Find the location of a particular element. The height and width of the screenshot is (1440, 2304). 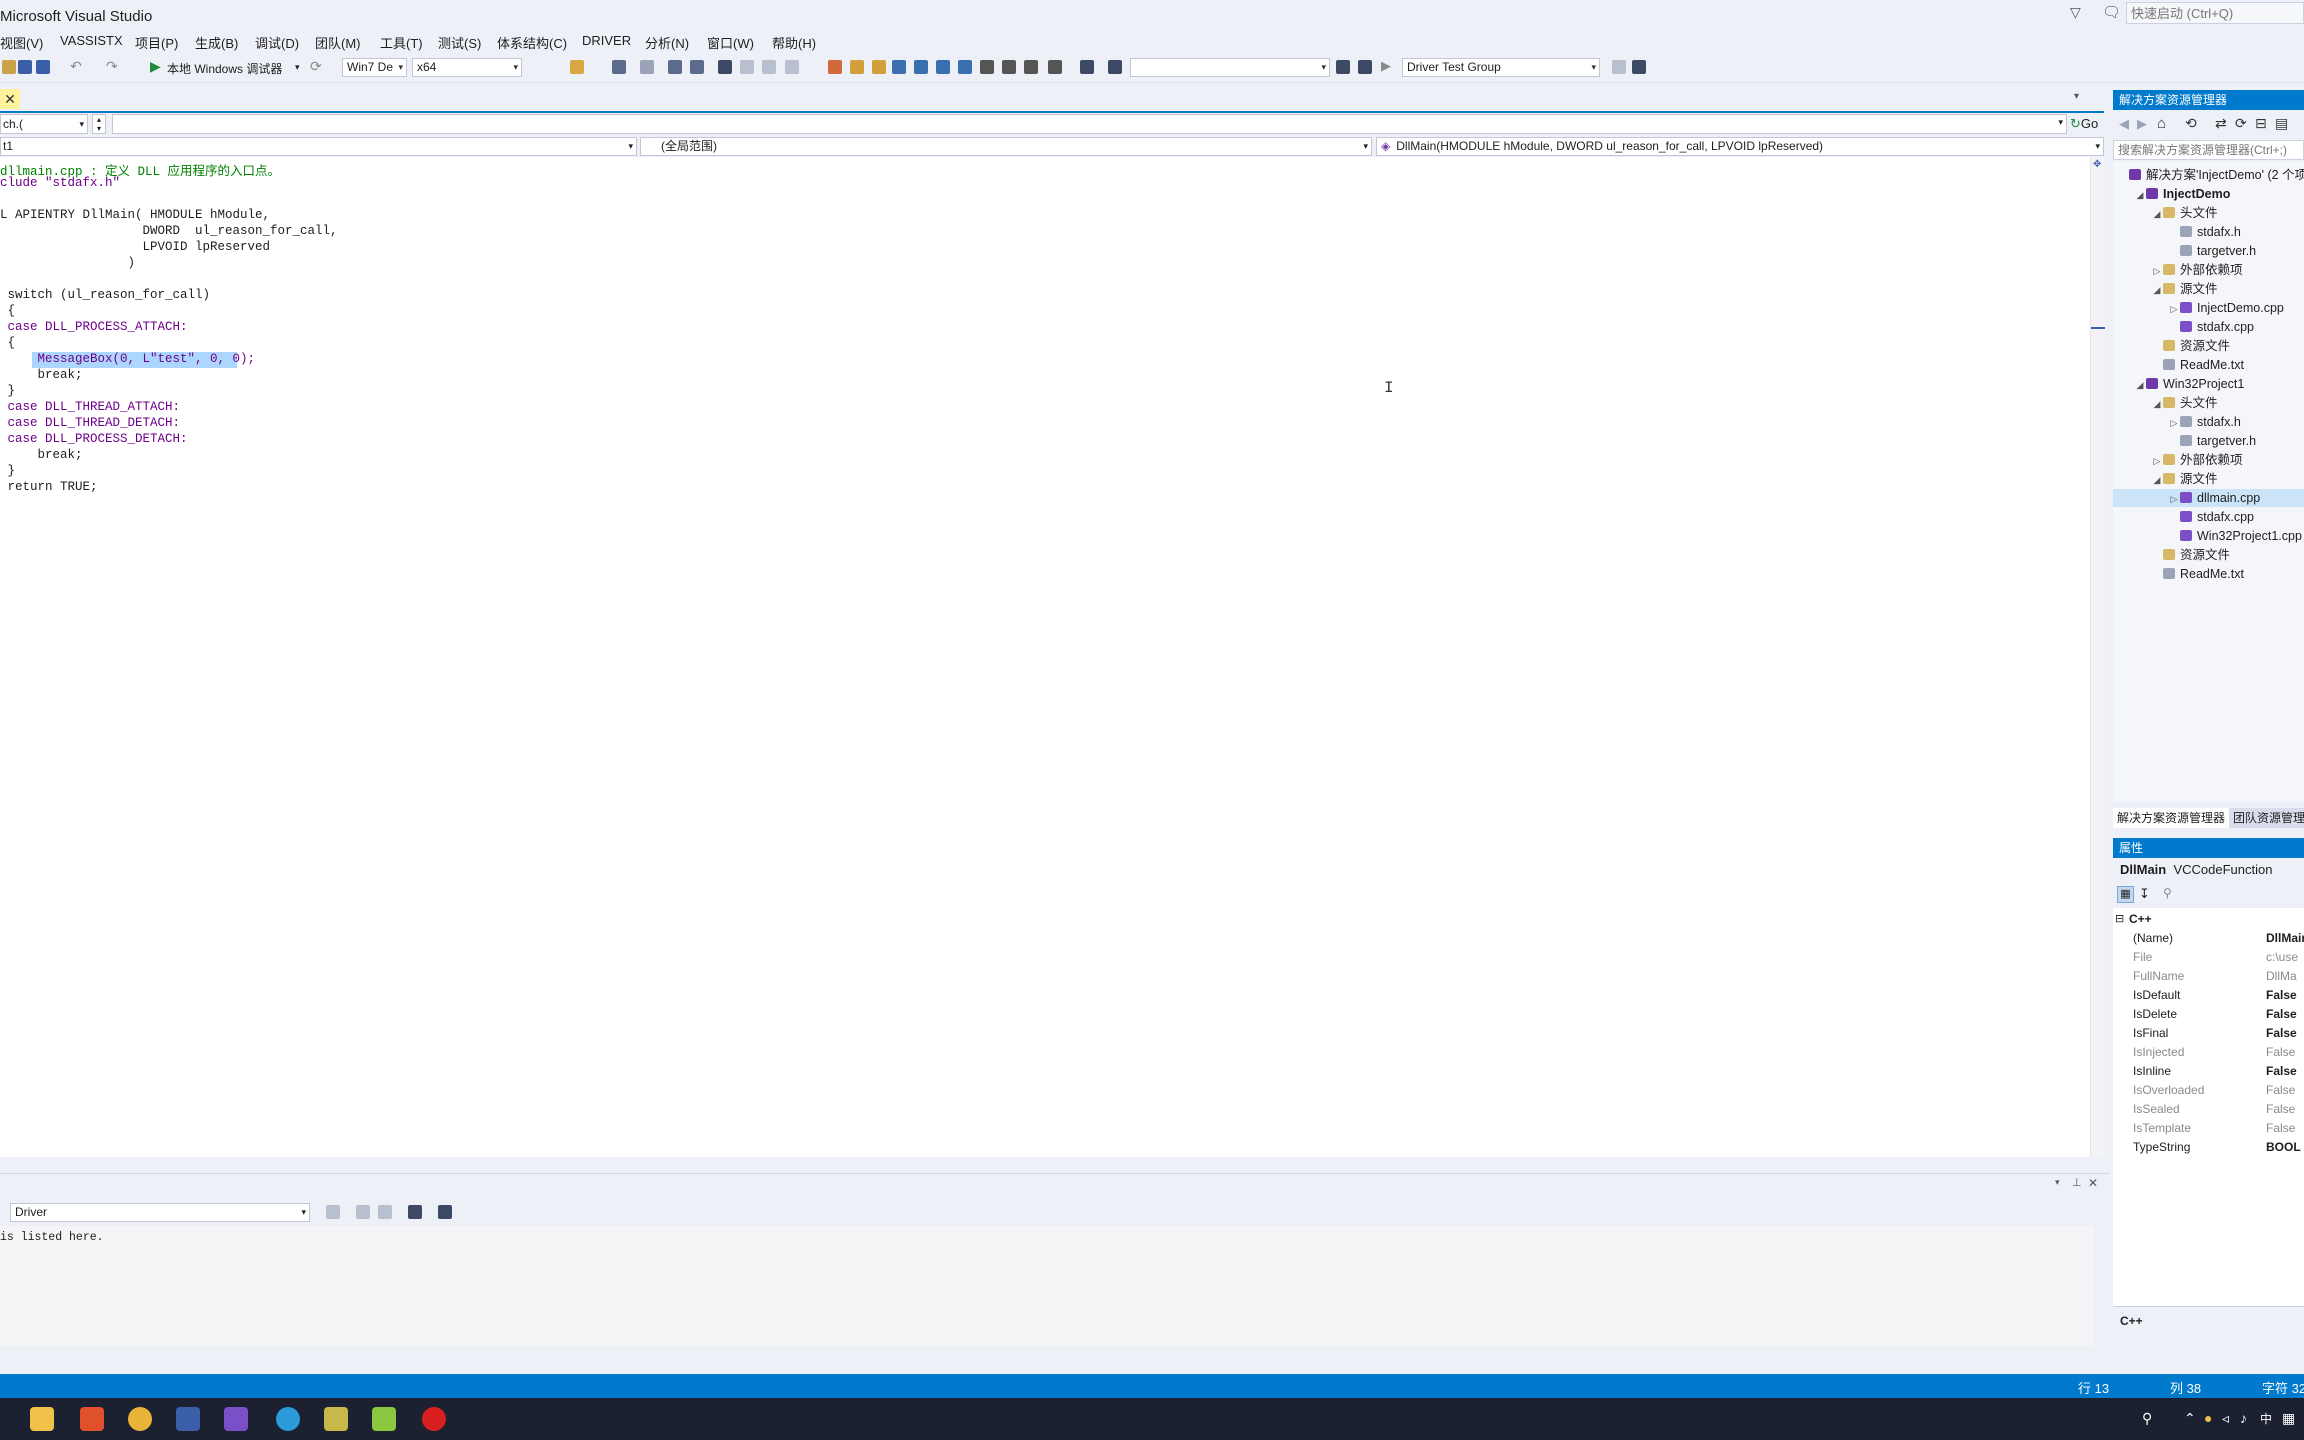

tree-item: stdafx.h is located at coordinates (2208, 232).